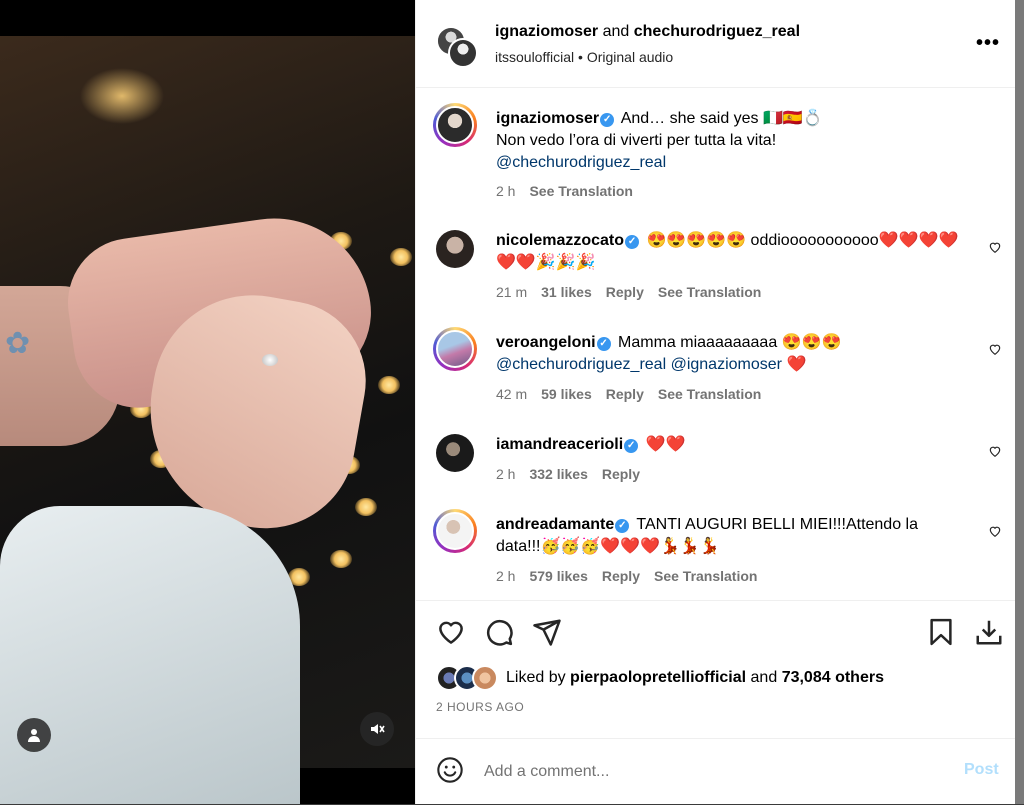  I want to click on comment-username: iamandreacerioli, so click(559, 444).